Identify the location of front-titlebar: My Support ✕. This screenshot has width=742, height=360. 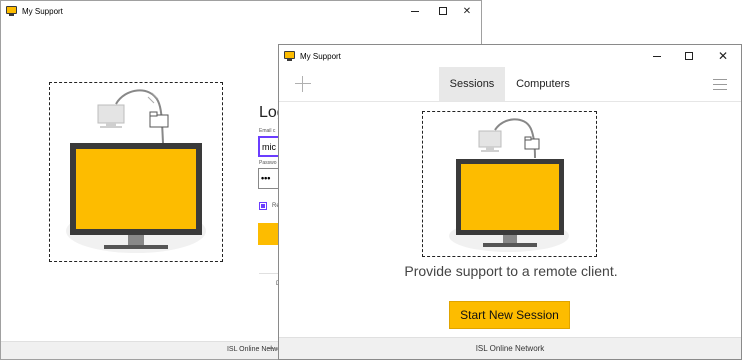
(510, 56).